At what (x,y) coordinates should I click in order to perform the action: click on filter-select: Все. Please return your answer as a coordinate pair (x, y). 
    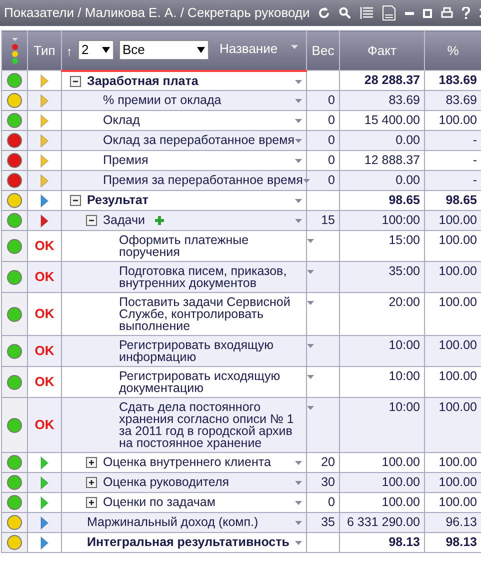
    Looking at the image, I should click on (163, 50).